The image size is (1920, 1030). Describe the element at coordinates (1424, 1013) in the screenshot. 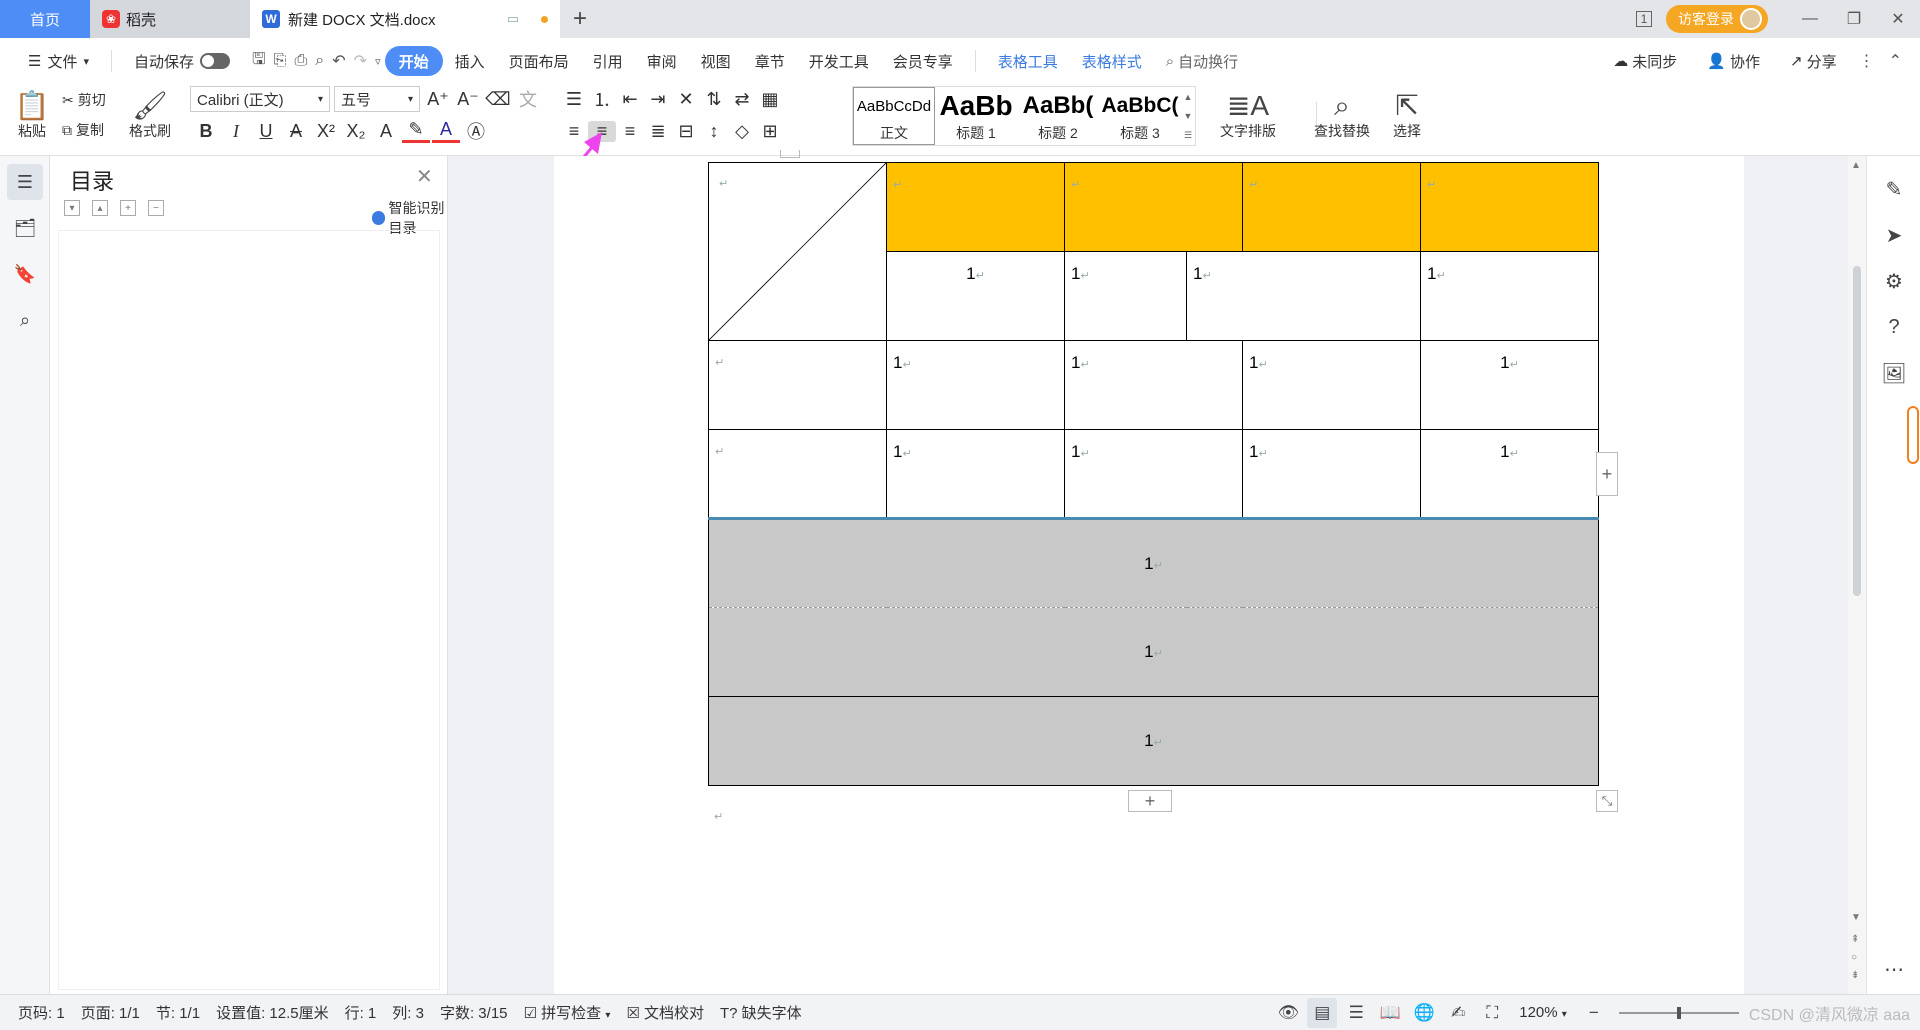

I see `web-view-icon: 🌐` at that location.